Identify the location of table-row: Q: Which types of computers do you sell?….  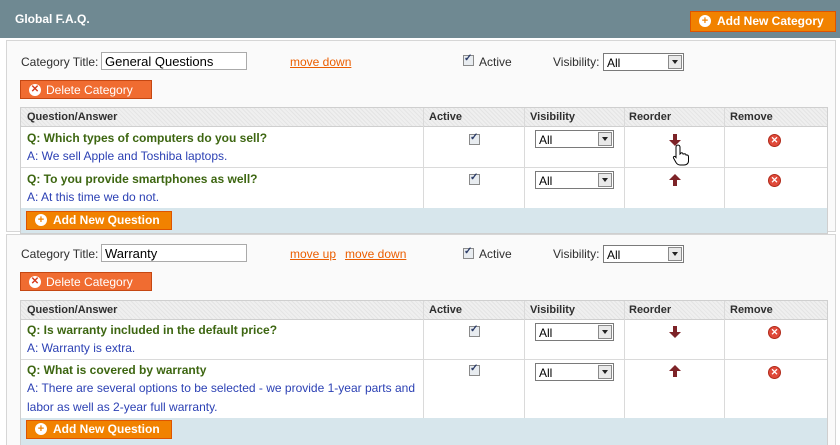
(424, 147).